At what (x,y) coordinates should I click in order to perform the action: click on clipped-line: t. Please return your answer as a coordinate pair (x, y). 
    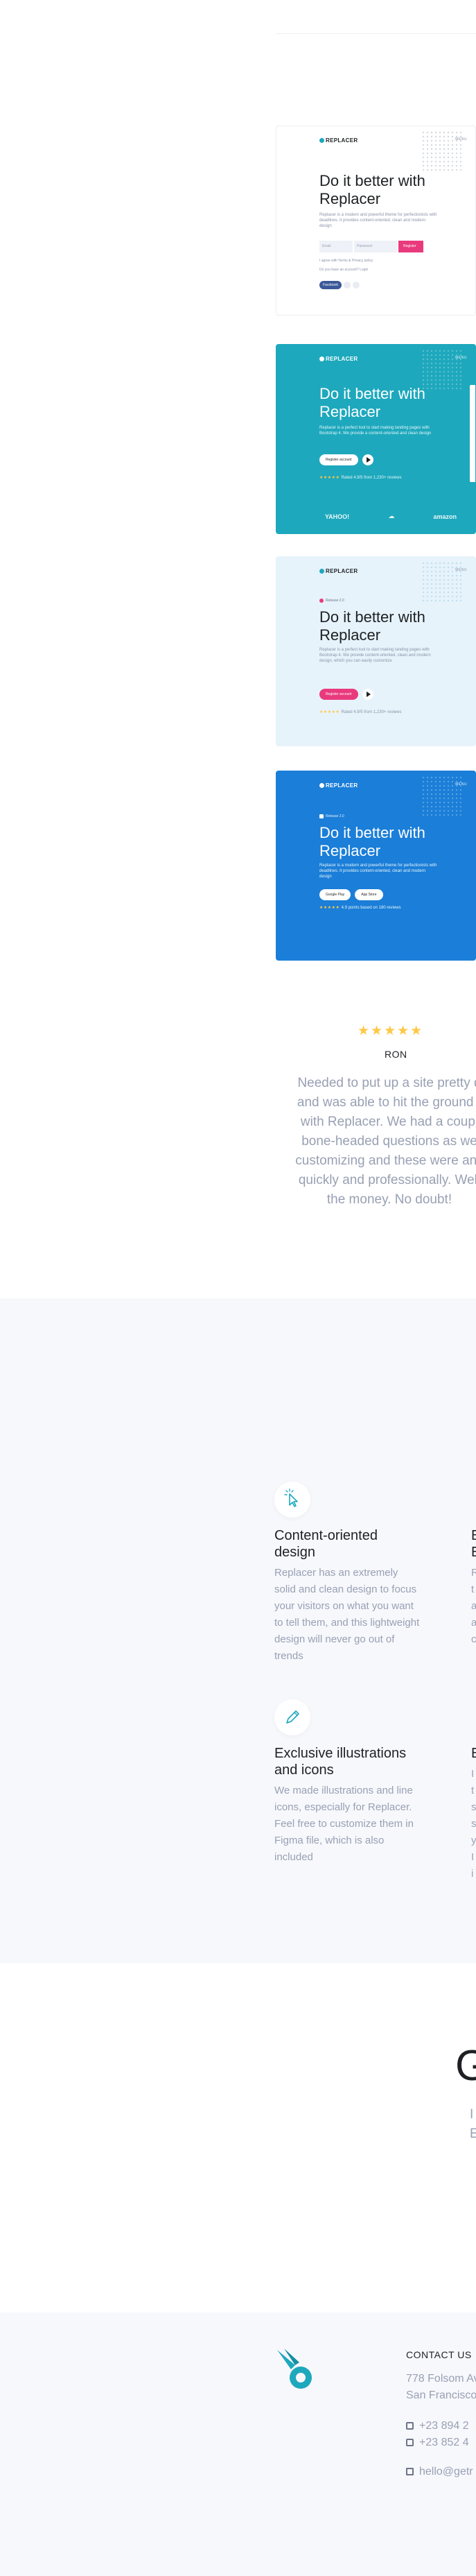
    Looking at the image, I should click on (473, 1589).